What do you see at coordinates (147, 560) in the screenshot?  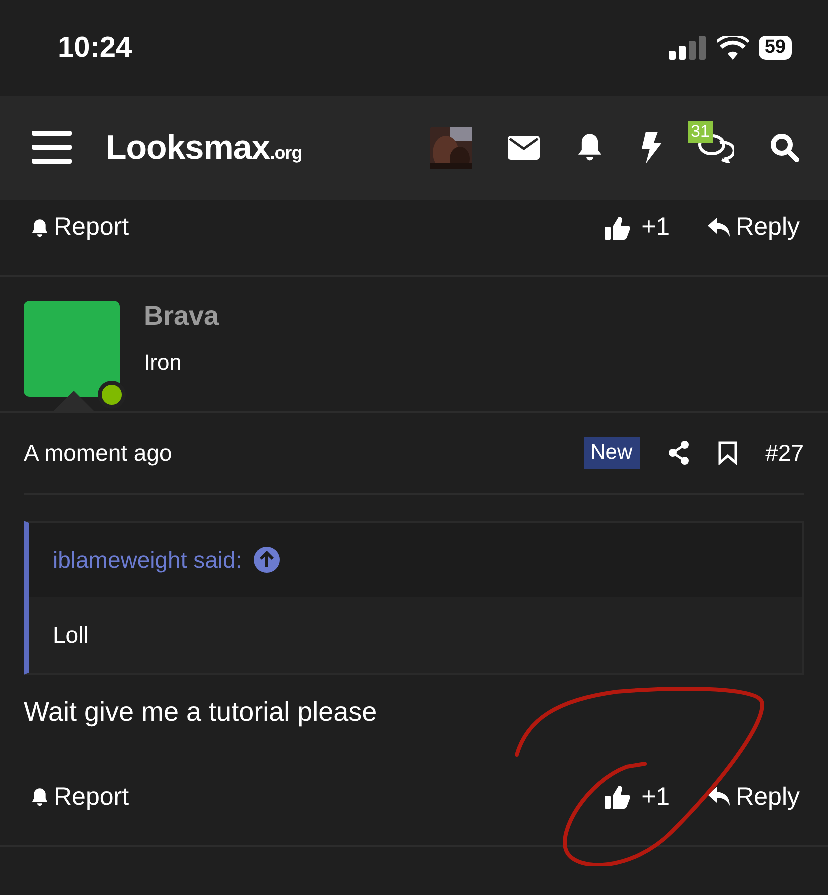 I see `quote-author-link: iblameweight said:` at bounding box center [147, 560].